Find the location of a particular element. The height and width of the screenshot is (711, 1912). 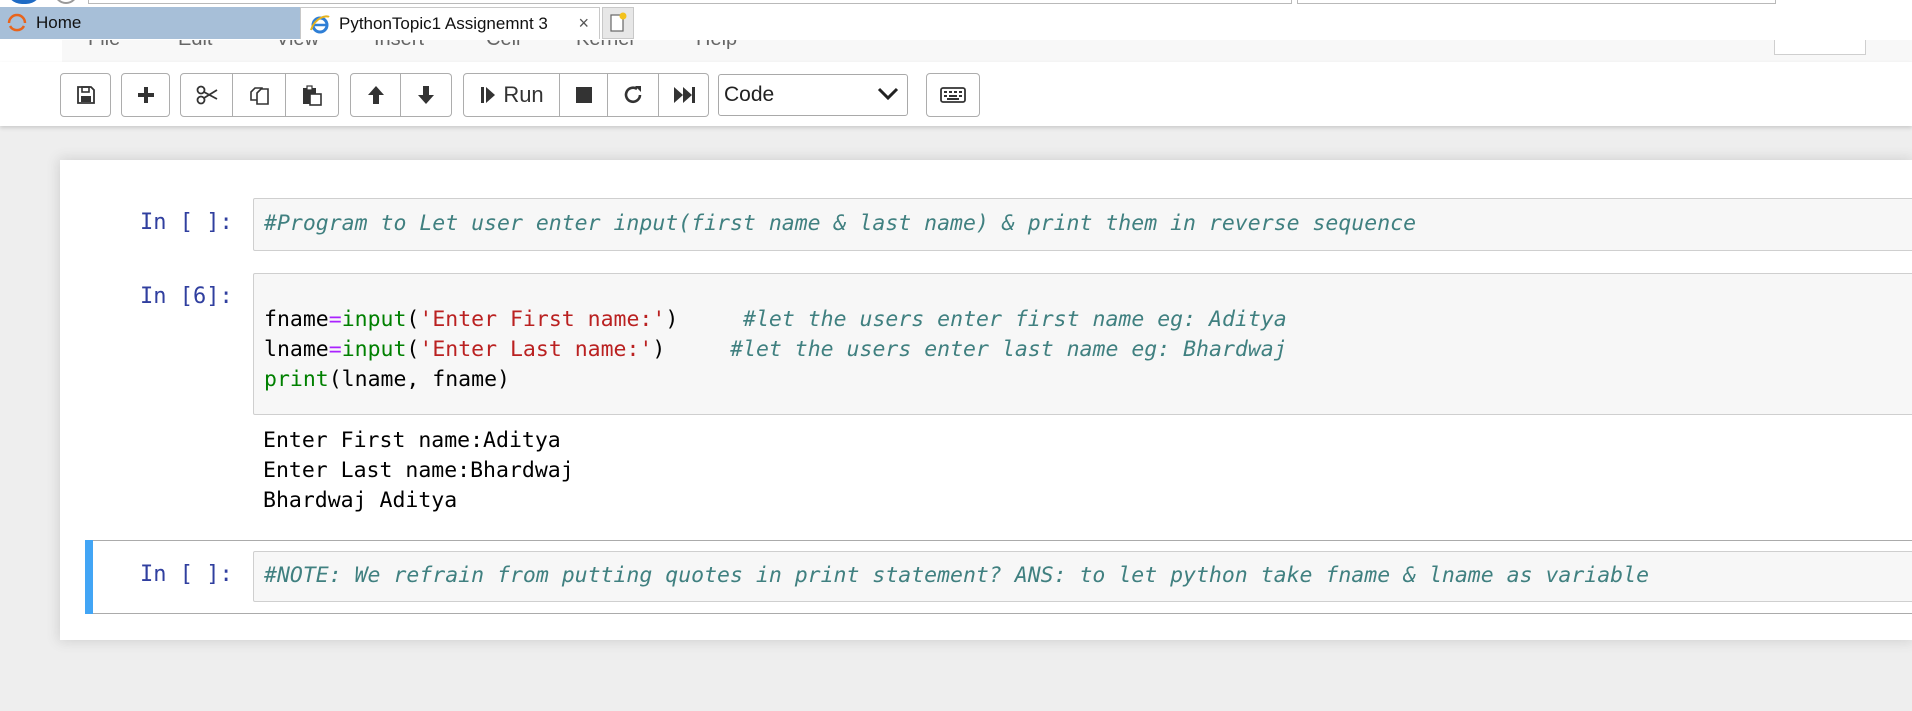

move-up-button is located at coordinates (375, 95).